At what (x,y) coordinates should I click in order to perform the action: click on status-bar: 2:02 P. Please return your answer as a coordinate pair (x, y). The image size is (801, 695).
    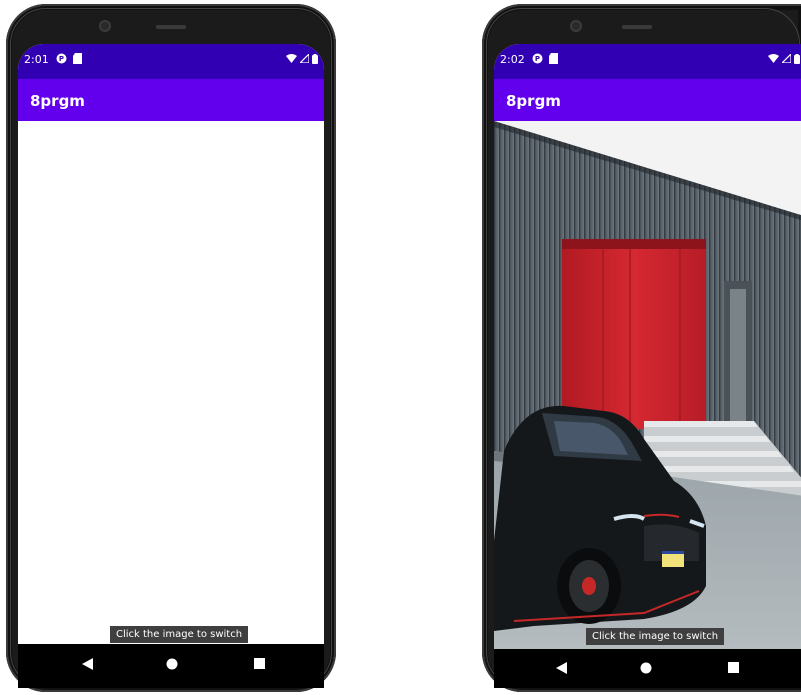
    Looking at the image, I should click on (647, 61).